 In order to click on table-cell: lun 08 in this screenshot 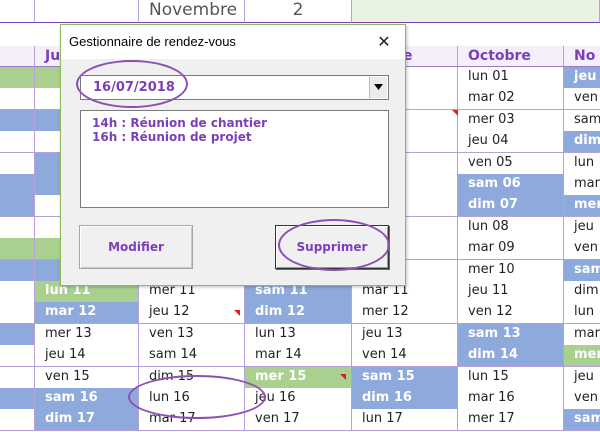, I will do `click(511, 228)`.